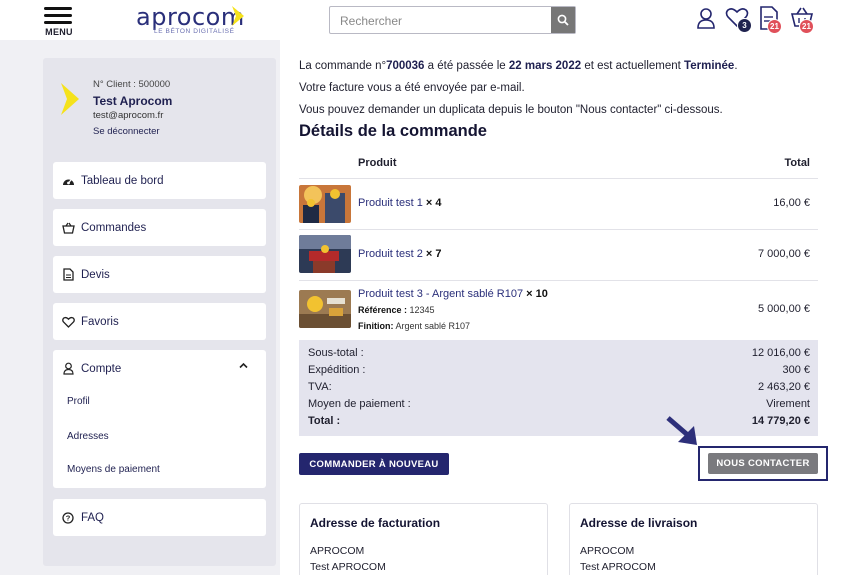  Describe the element at coordinates (128, 115) in the screenshot. I see `client-email: test@aprocom.fr` at that location.